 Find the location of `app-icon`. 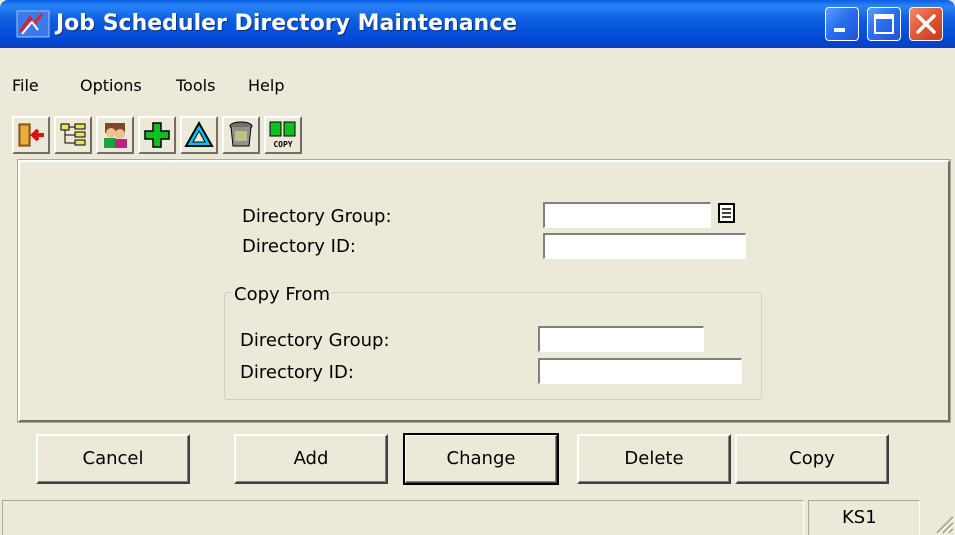

app-icon is located at coordinates (33, 24).